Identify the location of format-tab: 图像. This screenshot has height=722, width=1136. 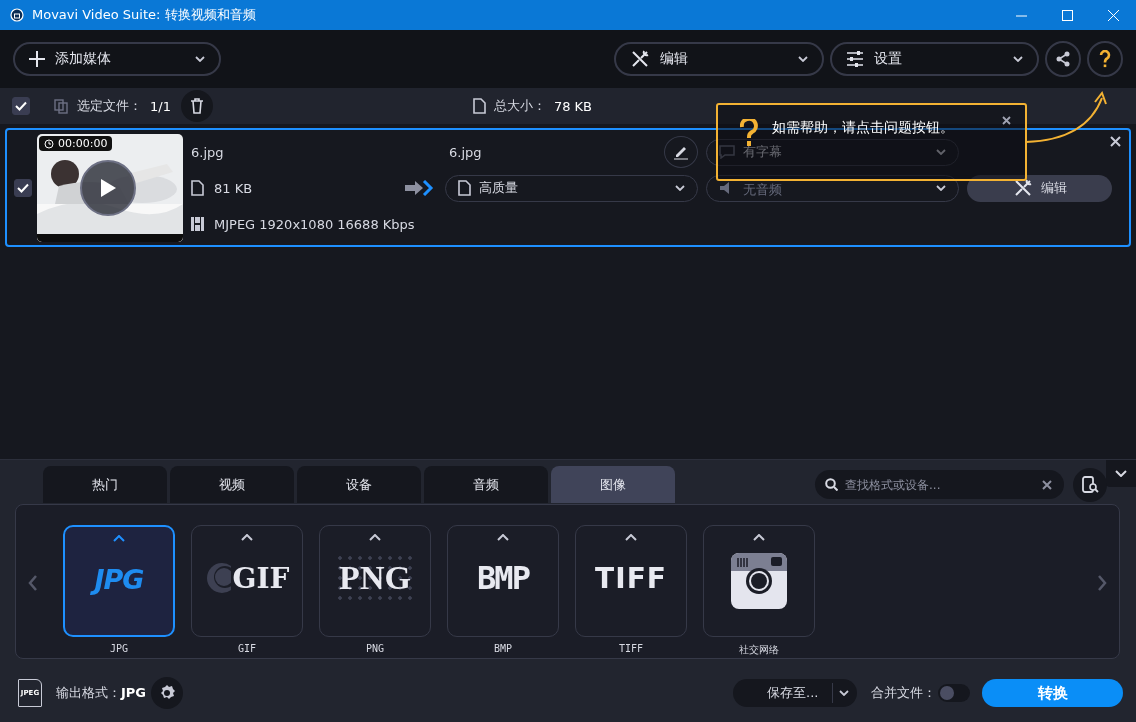
(613, 484).